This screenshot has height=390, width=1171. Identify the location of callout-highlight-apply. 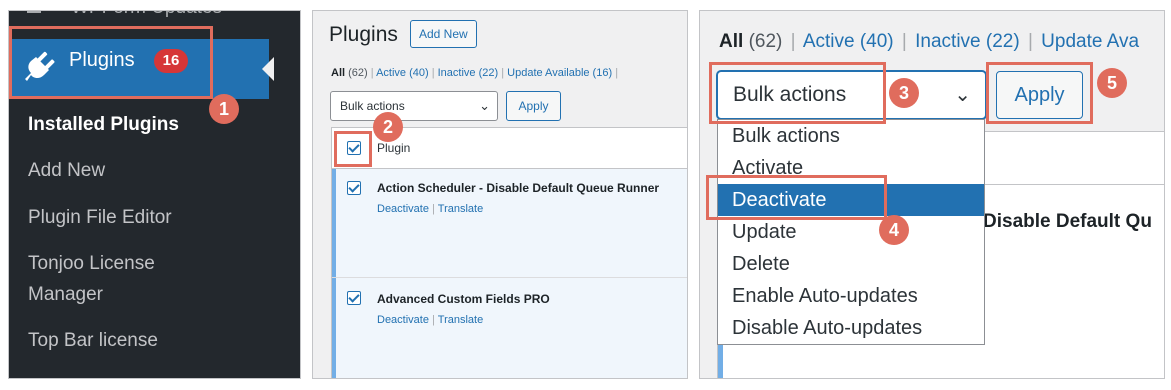
(1039, 93).